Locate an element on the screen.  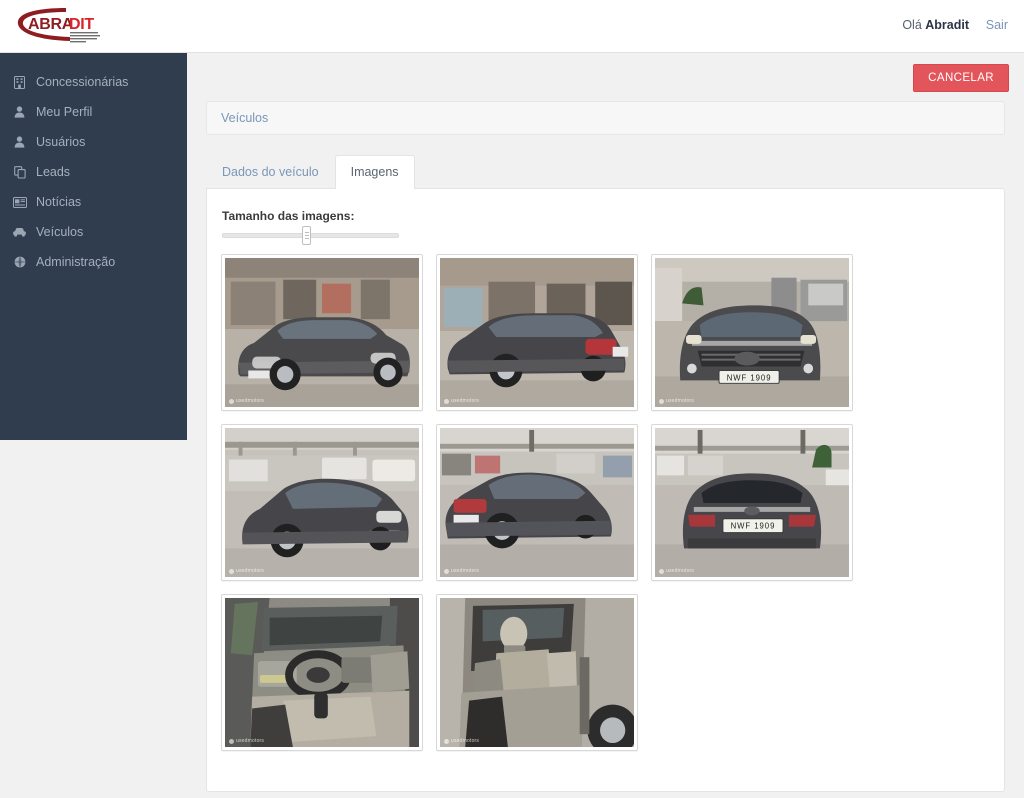
image-size-slider-handle is located at coordinates (306, 235).